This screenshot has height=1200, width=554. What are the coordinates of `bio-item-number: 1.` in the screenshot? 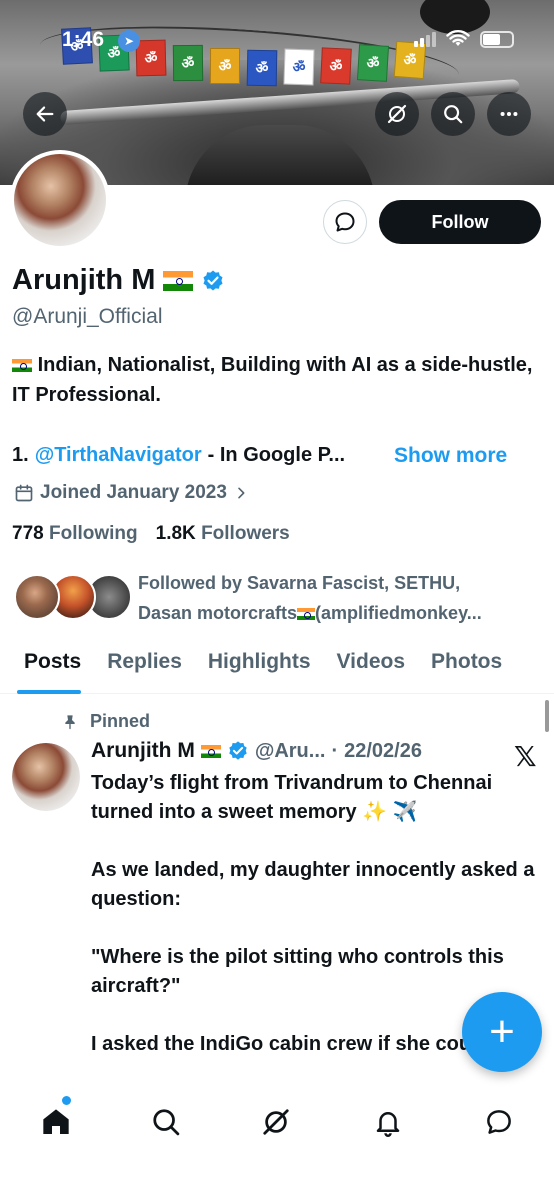 It's located at (20, 455).